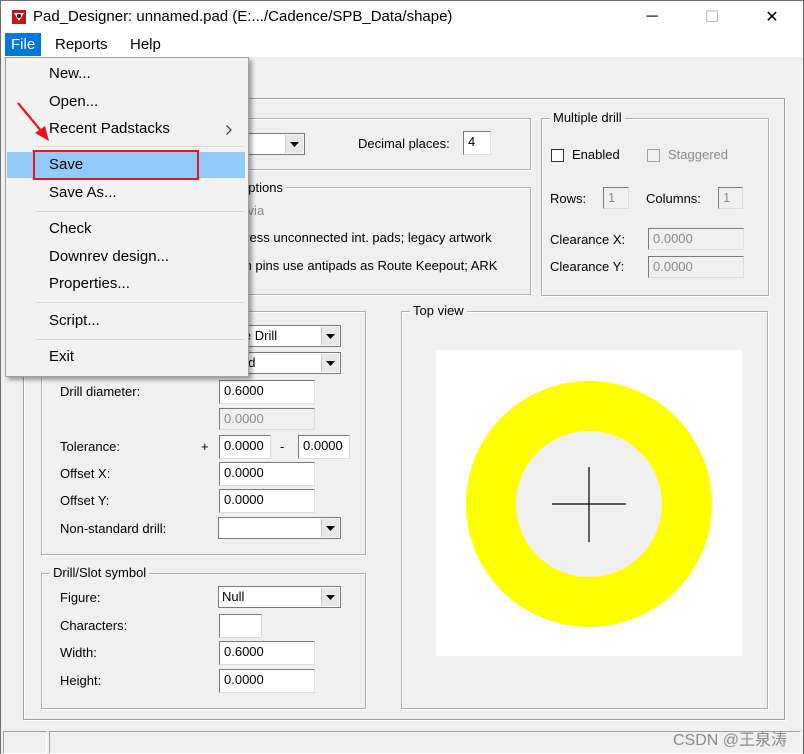 Image resolution: width=804 pixels, height=754 pixels. What do you see at coordinates (696, 239) in the screenshot?
I see `clearance-x-input: 0.0000` at bounding box center [696, 239].